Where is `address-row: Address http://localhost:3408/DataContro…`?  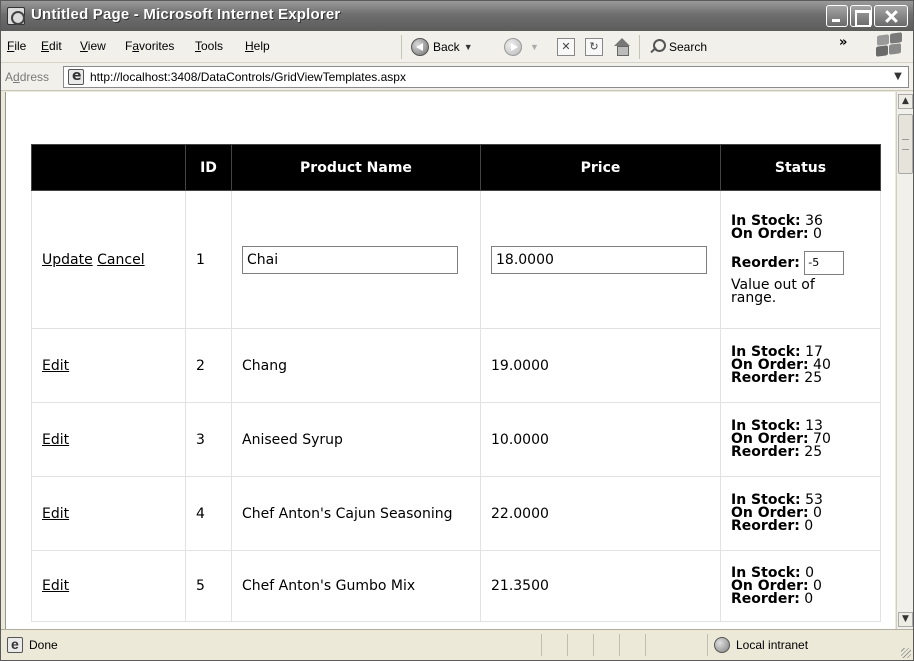 address-row: Address http://localhost:3408/DataContro… is located at coordinates (457, 77).